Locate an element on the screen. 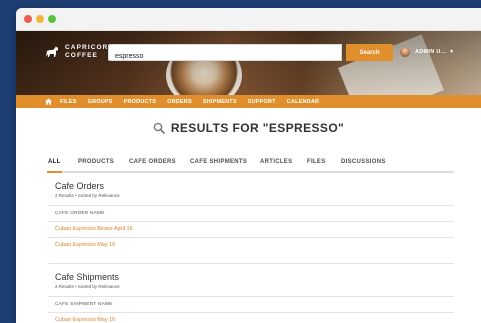  section-title: Cafe Orders is located at coordinates (80, 186).